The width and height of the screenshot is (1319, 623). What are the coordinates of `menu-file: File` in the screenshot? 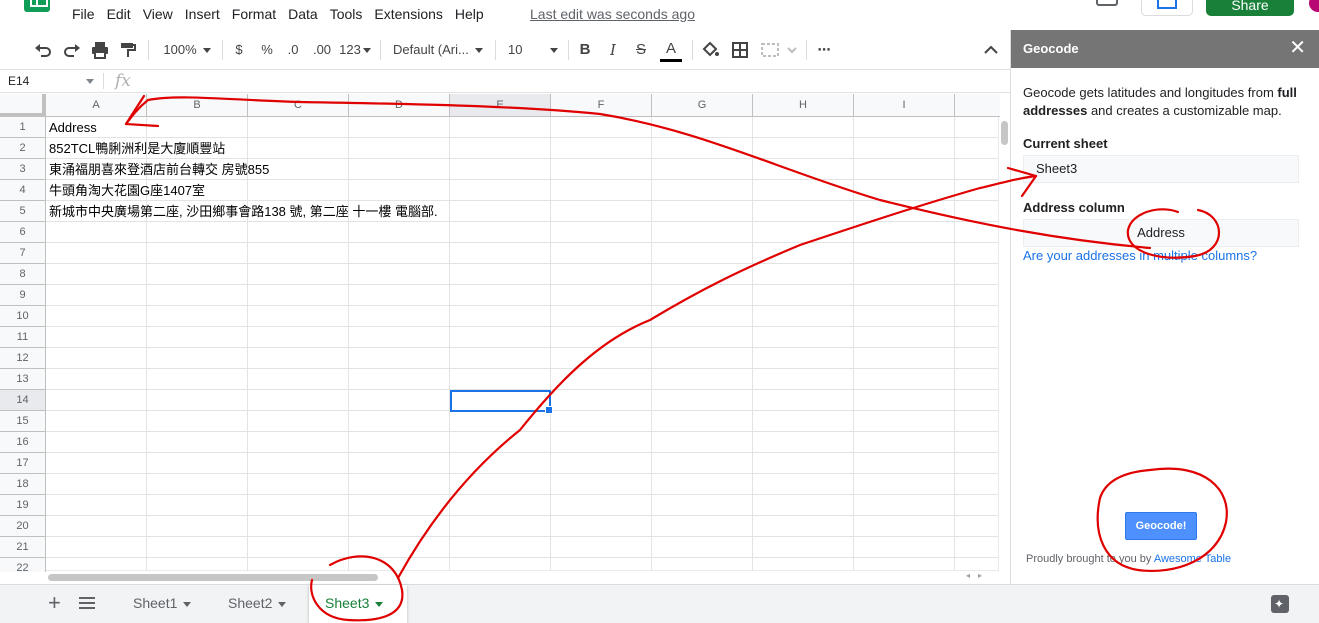 It's located at (86, 14).